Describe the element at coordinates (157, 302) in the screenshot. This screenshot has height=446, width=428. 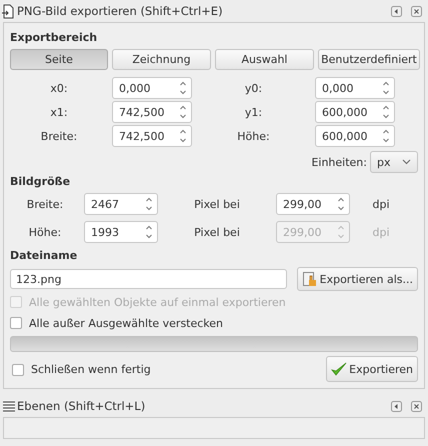
I see `checkbox-label: Alle gewählten Objekte auf einmal exportieren` at that location.